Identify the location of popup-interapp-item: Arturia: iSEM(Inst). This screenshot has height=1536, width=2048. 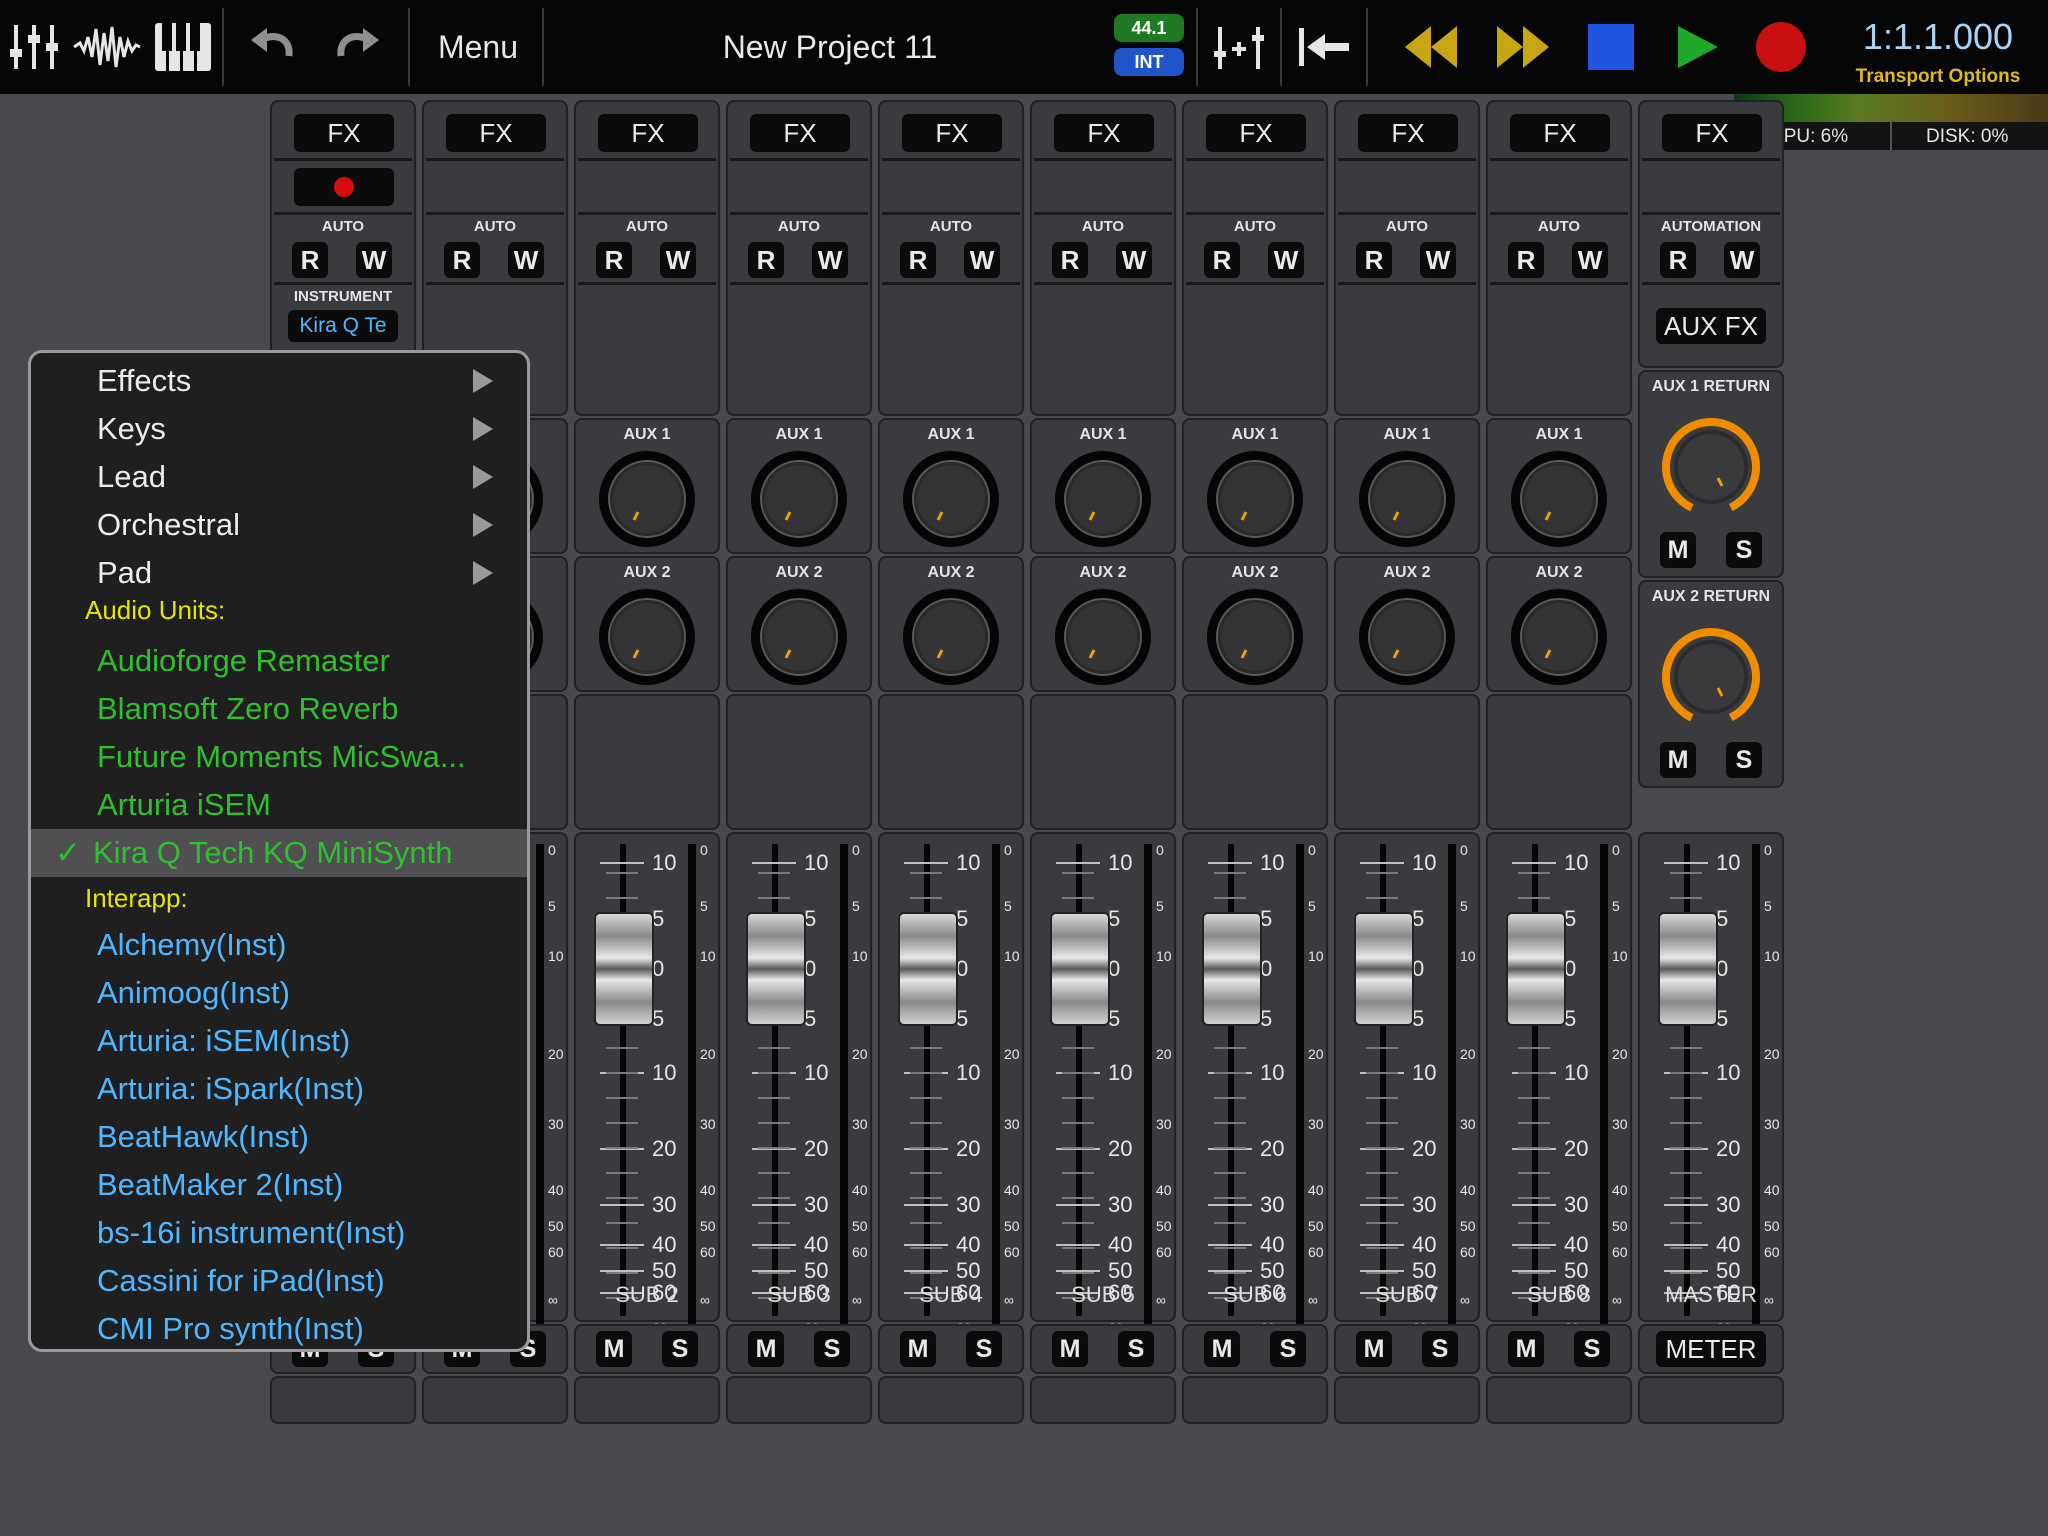
(279, 1041).